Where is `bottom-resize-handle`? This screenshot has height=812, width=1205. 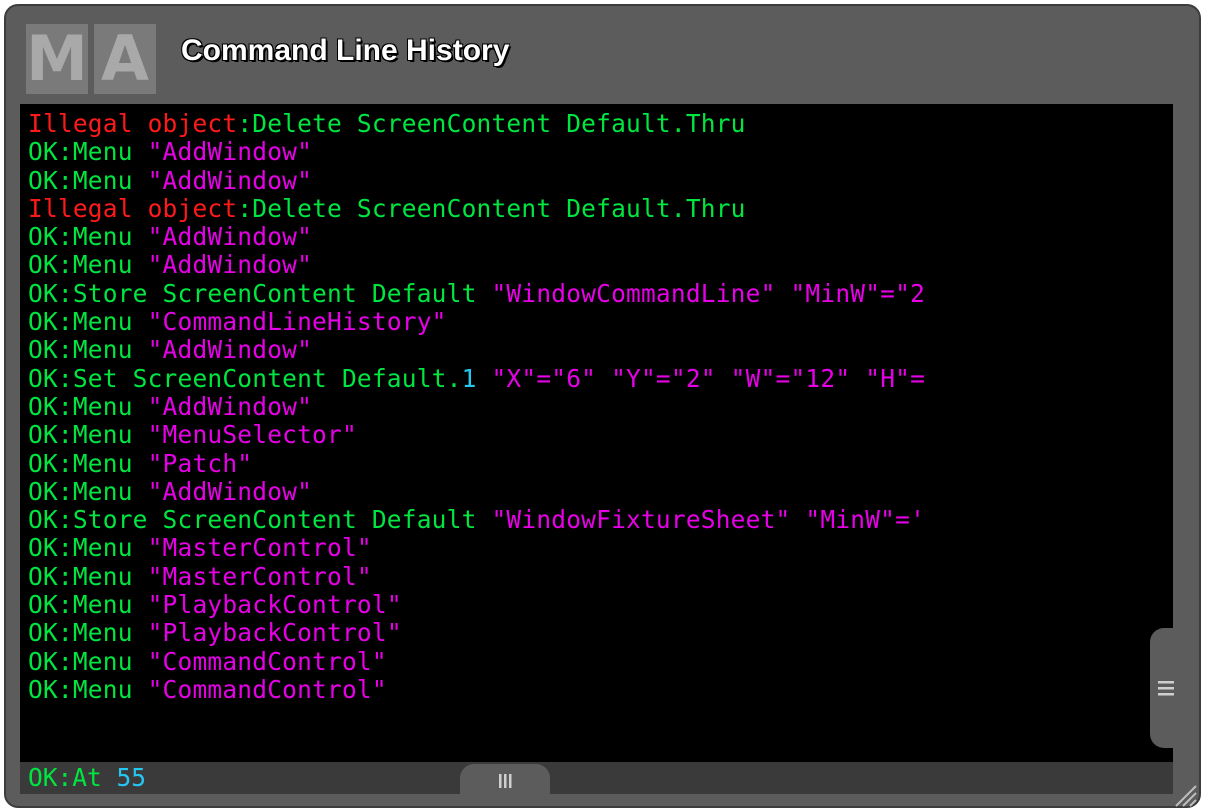 bottom-resize-handle is located at coordinates (505, 779).